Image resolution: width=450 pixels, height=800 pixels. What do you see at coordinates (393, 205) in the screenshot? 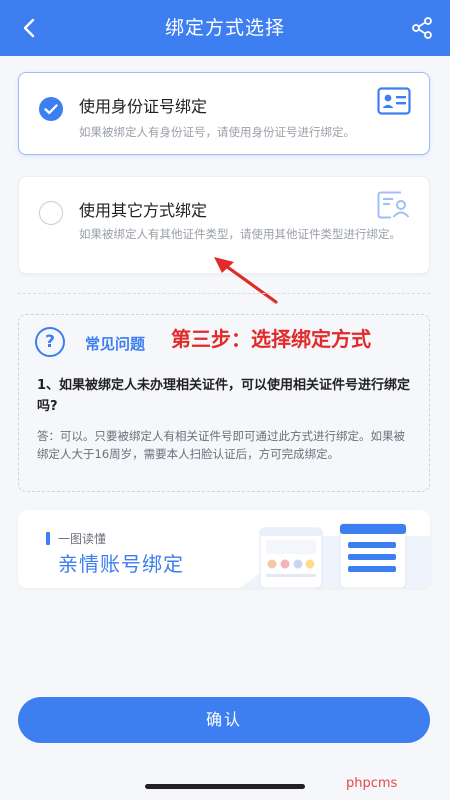
I see `document-person-icon` at bounding box center [393, 205].